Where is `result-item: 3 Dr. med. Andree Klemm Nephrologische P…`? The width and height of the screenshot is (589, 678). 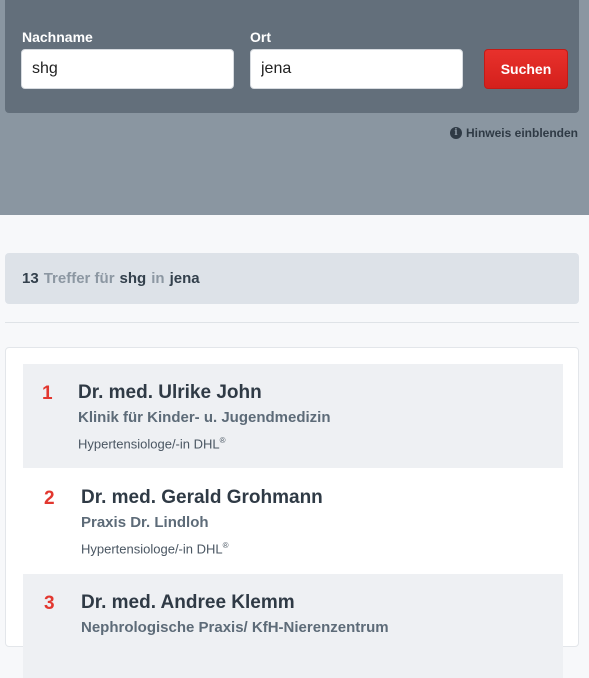 result-item: 3 Dr. med. Andree Klemm Nephrologische P… is located at coordinates (293, 626).